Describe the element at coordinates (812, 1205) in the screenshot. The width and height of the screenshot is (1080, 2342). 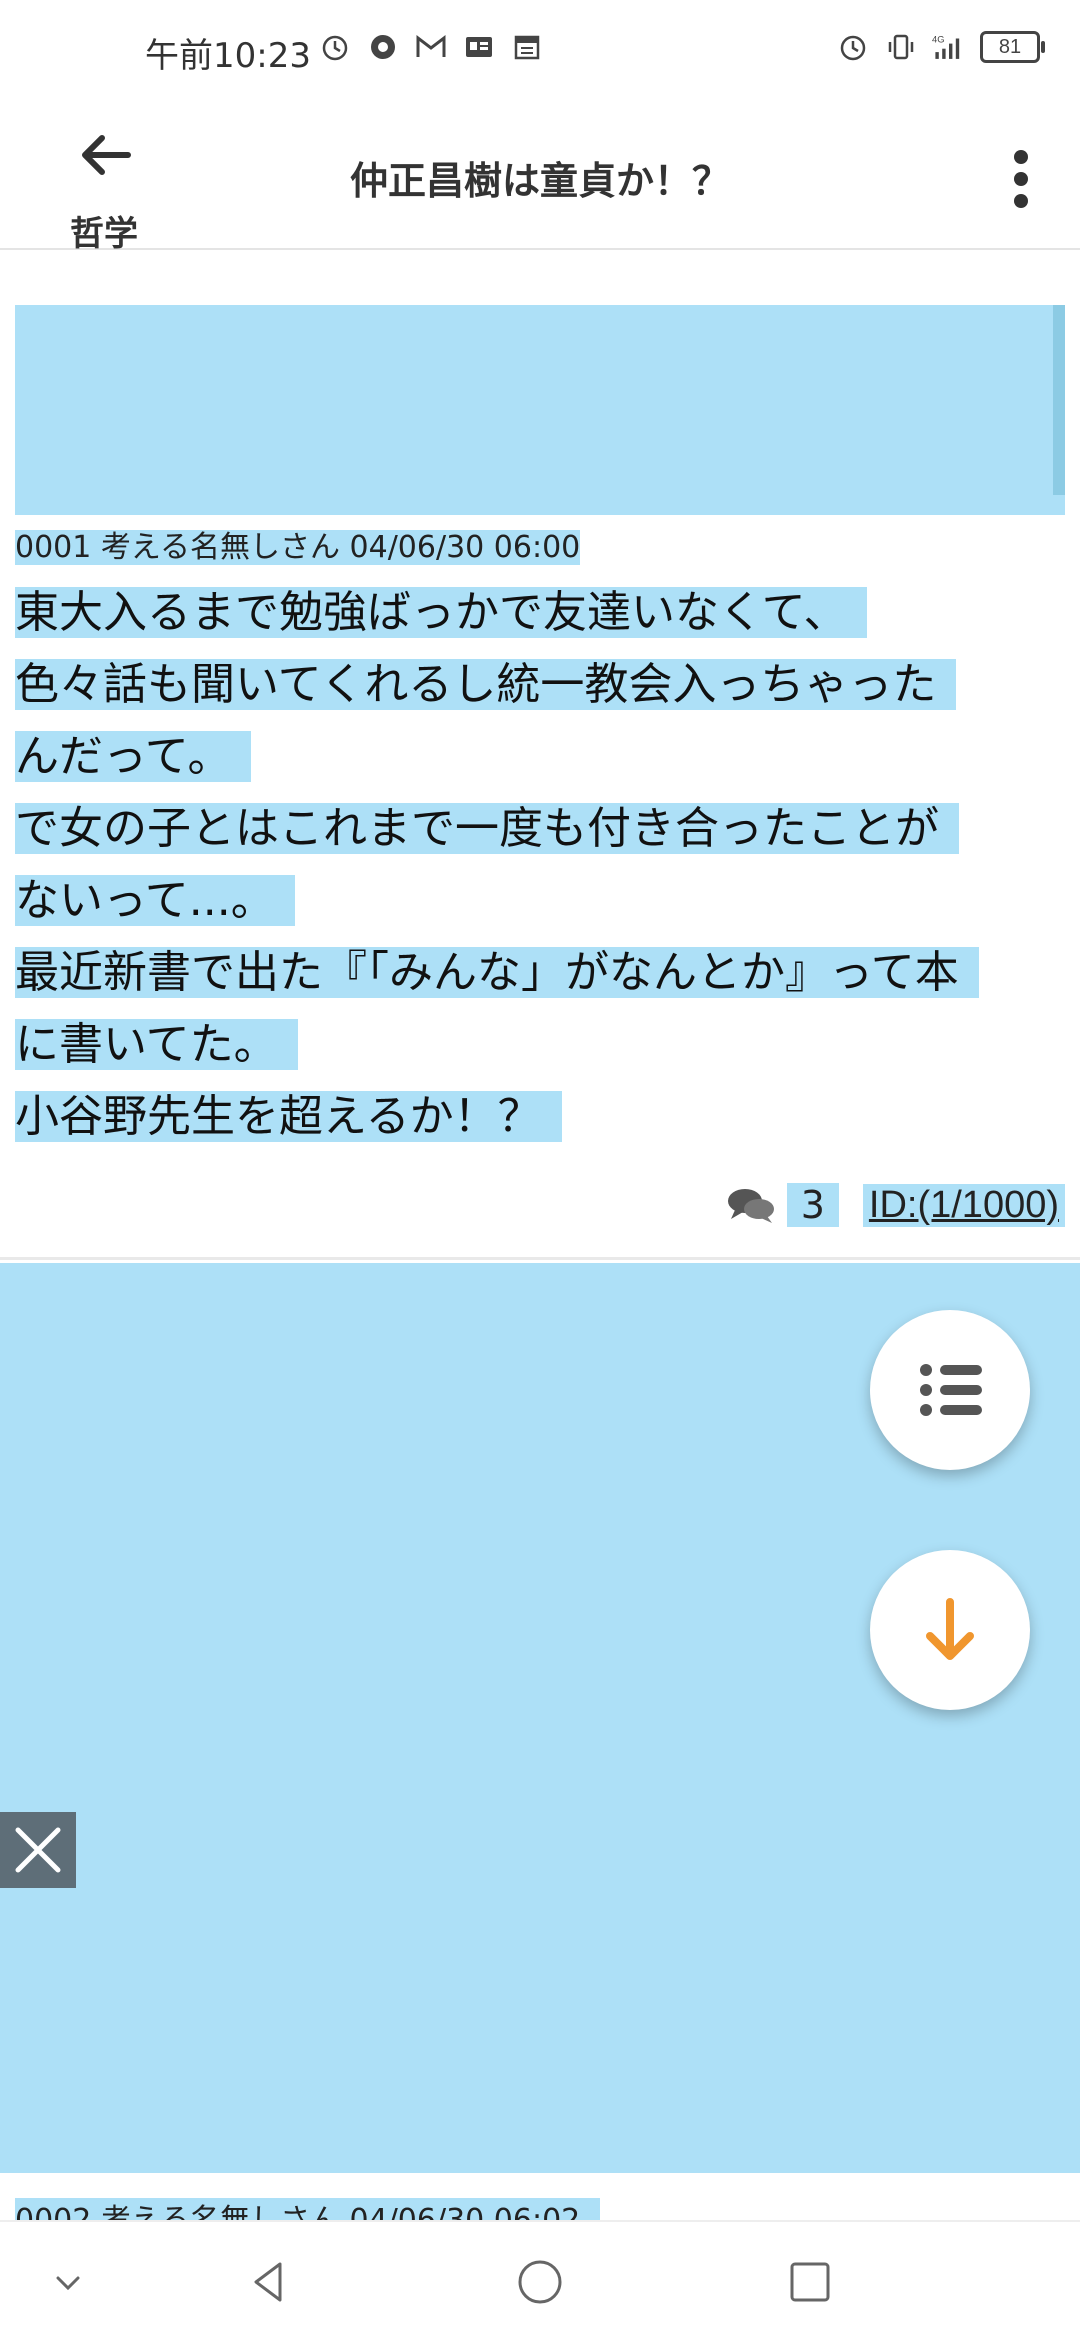
I see `reply-count: 3` at that location.